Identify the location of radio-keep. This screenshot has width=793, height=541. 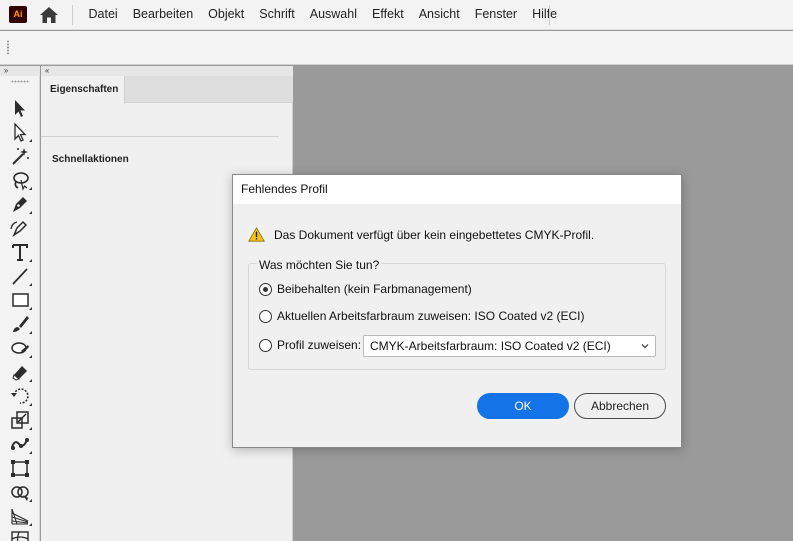
(265, 289).